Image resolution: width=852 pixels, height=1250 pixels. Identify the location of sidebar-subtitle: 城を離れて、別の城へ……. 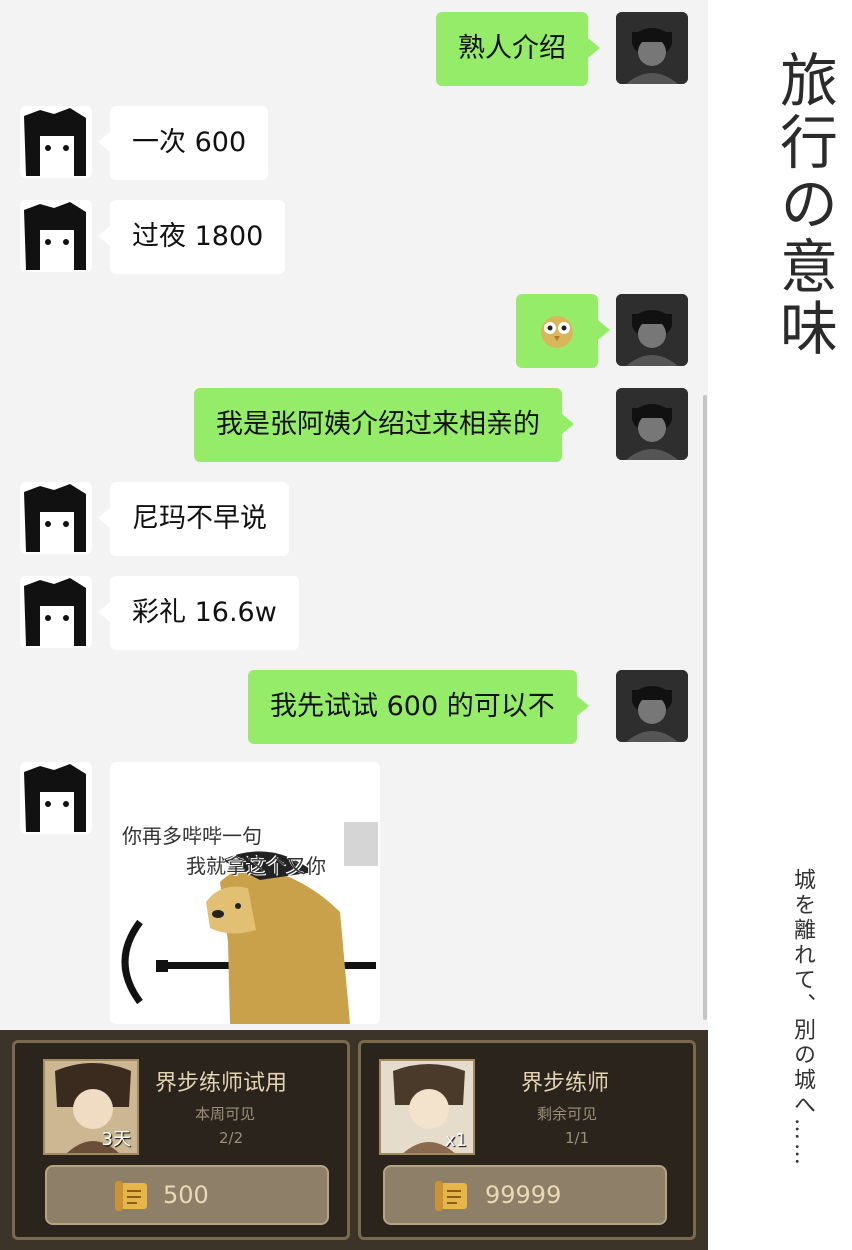
(802, 1018).